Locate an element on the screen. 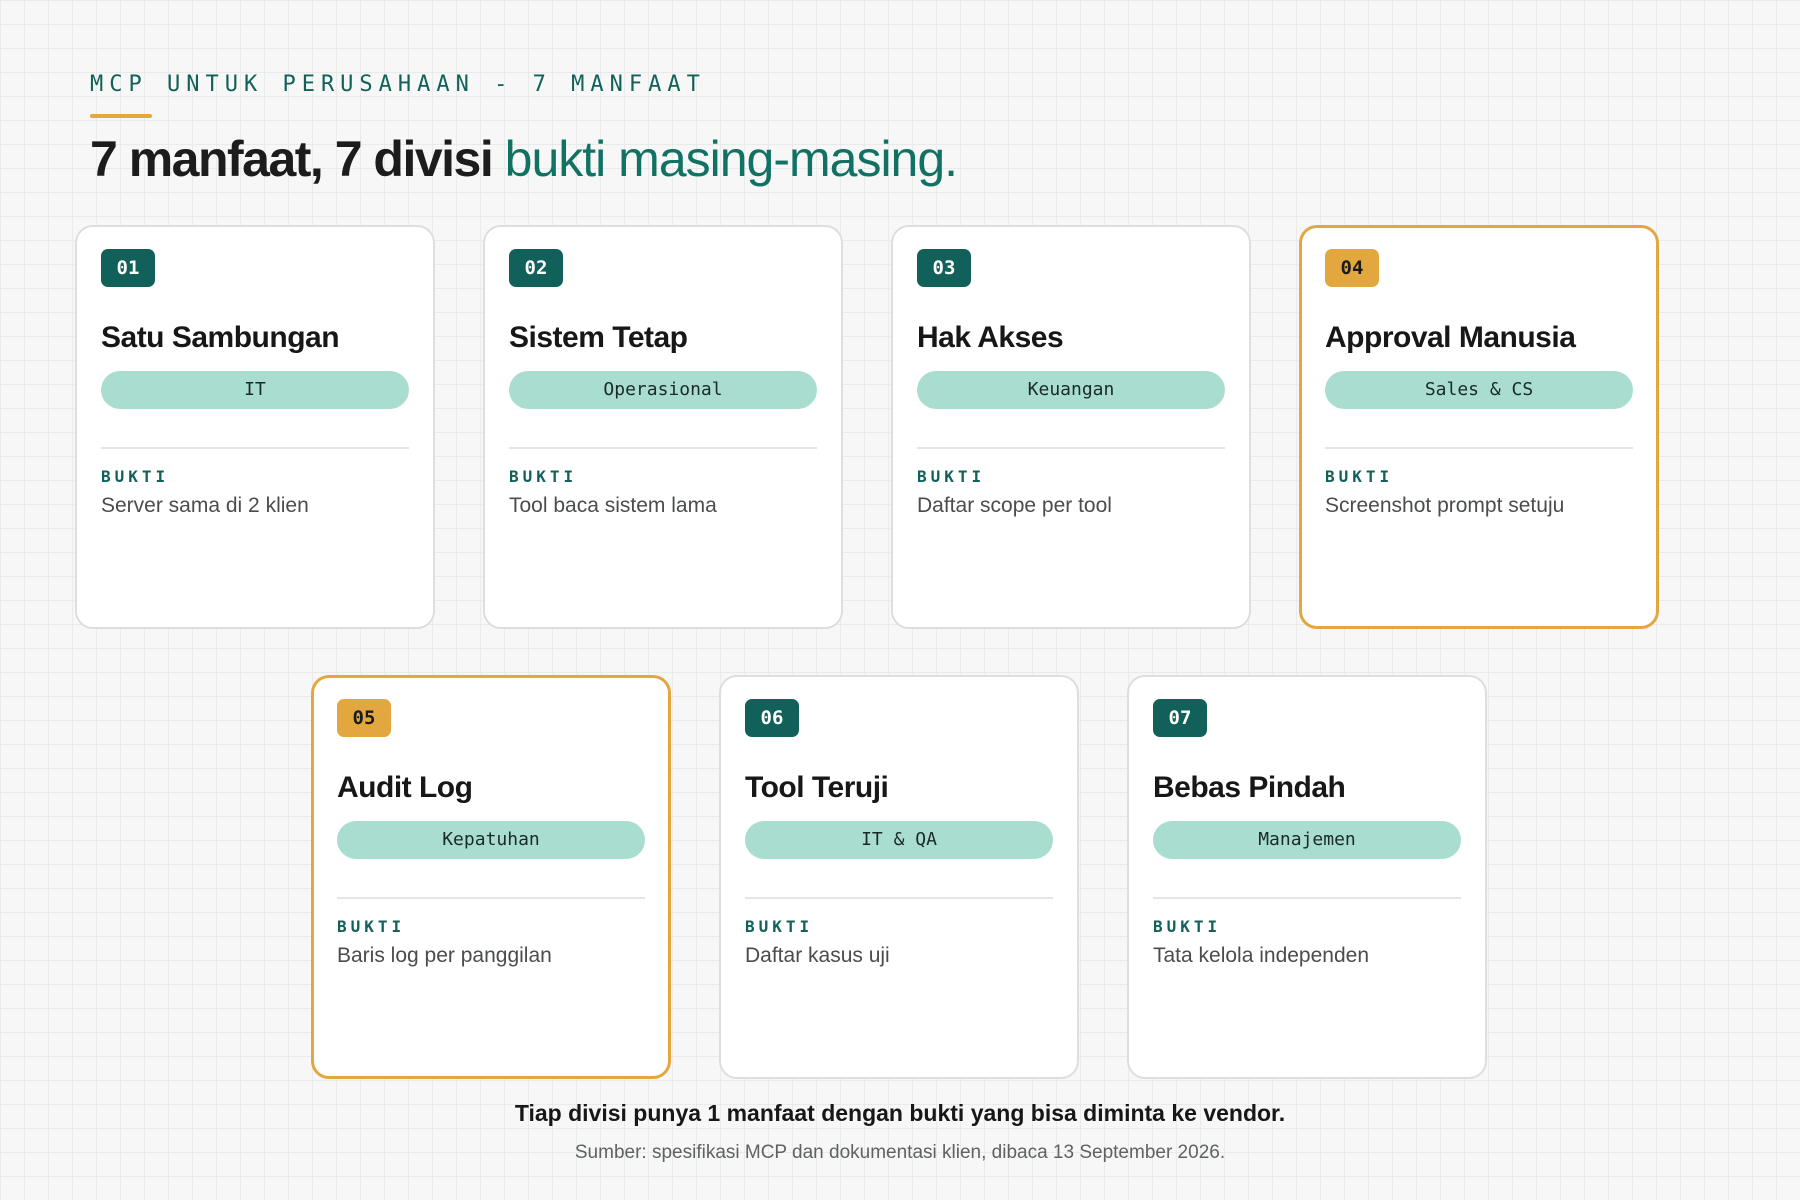 The image size is (1800, 1200). division-pill: Manajemen is located at coordinates (1307, 840).